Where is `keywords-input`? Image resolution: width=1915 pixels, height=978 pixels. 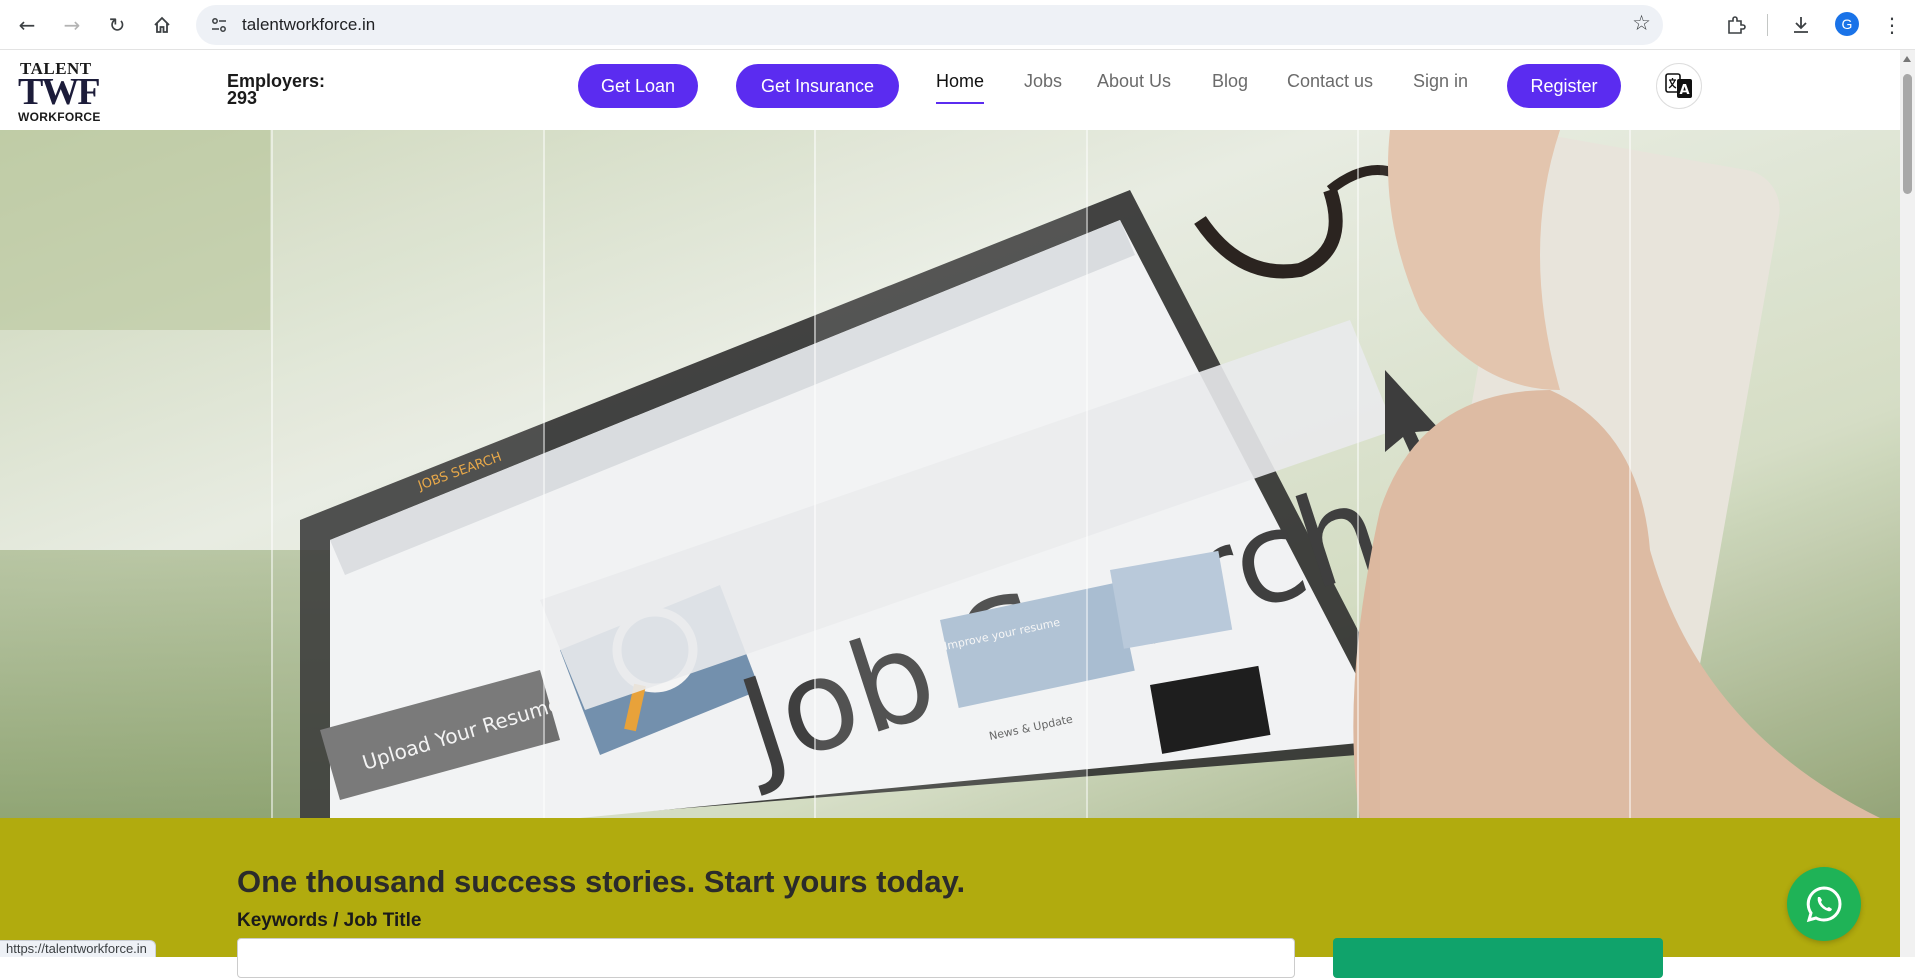 keywords-input is located at coordinates (766, 958).